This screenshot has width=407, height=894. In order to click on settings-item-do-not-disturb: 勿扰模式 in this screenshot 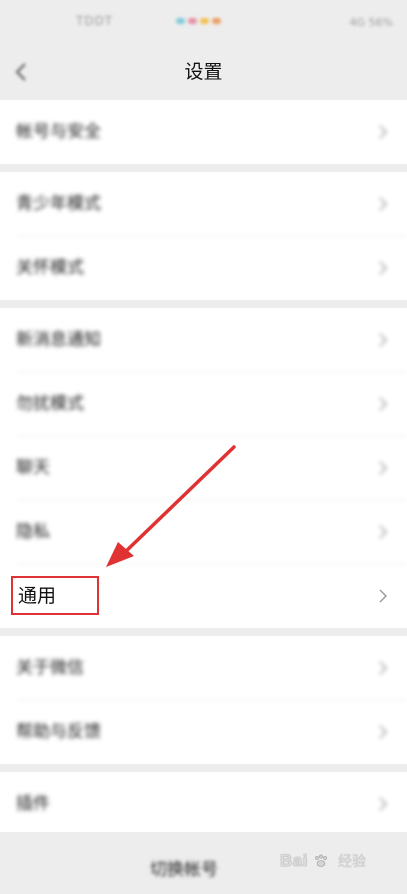, I will do `click(203, 404)`.